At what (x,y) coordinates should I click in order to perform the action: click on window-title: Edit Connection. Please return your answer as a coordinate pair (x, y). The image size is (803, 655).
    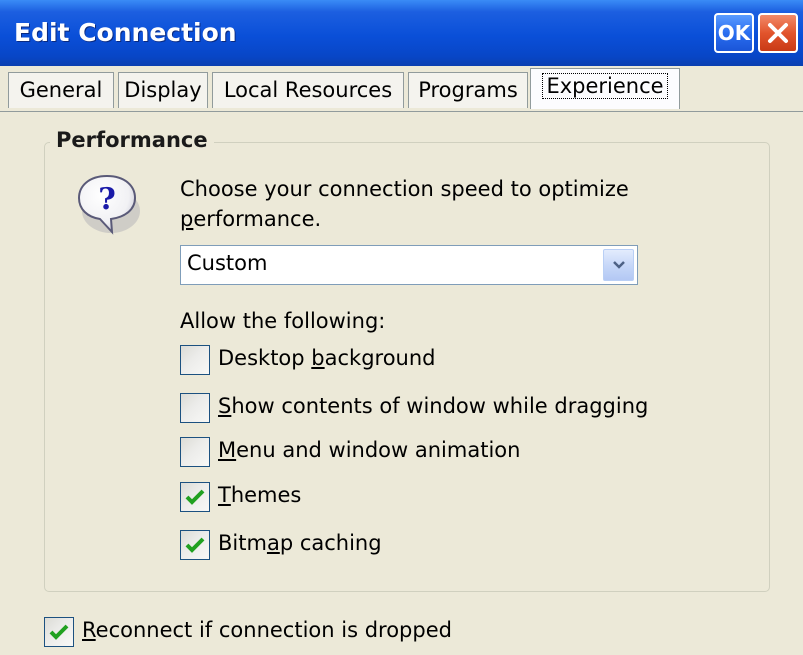
    Looking at the image, I should click on (125, 32).